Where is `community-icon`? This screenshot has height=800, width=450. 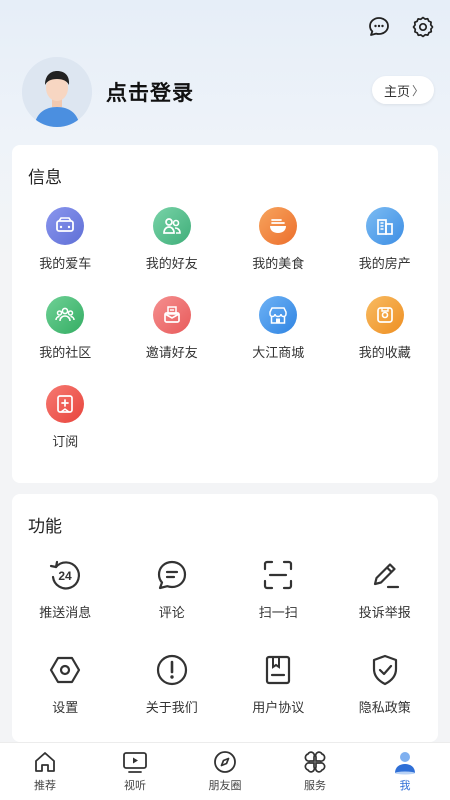
community-icon is located at coordinates (65, 315).